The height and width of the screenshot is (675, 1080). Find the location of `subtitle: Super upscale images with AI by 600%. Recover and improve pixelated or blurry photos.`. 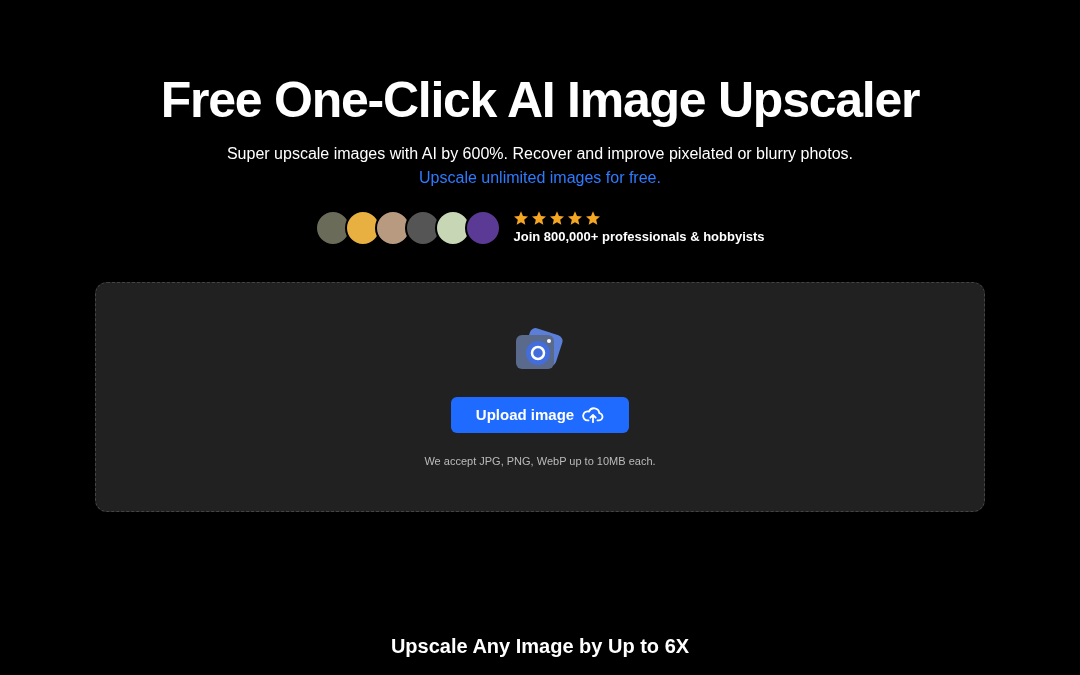

subtitle: Super upscale images with AI by 600%. Recover and improve pixelated or blurry photos. is located at coordinates (540, 154).